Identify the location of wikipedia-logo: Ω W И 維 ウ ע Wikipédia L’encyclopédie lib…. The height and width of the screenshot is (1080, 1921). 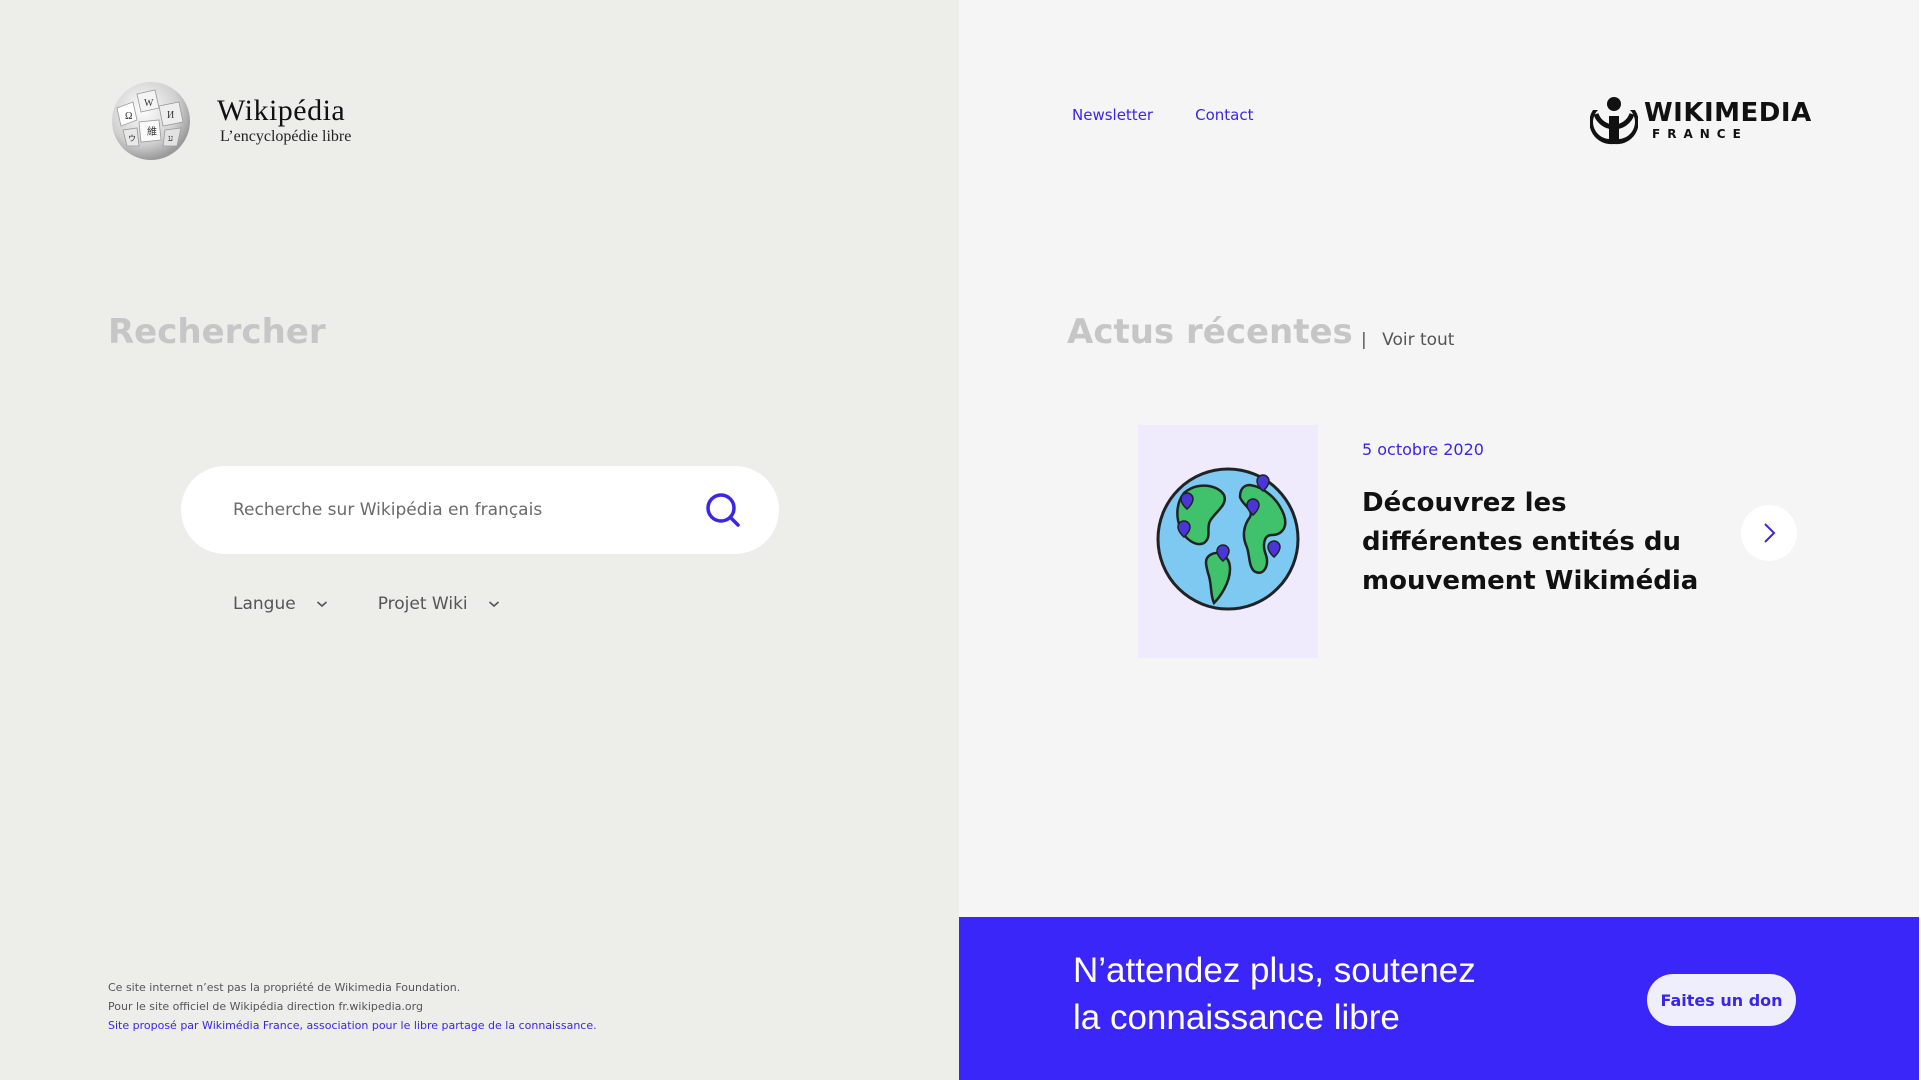
(229, 121).